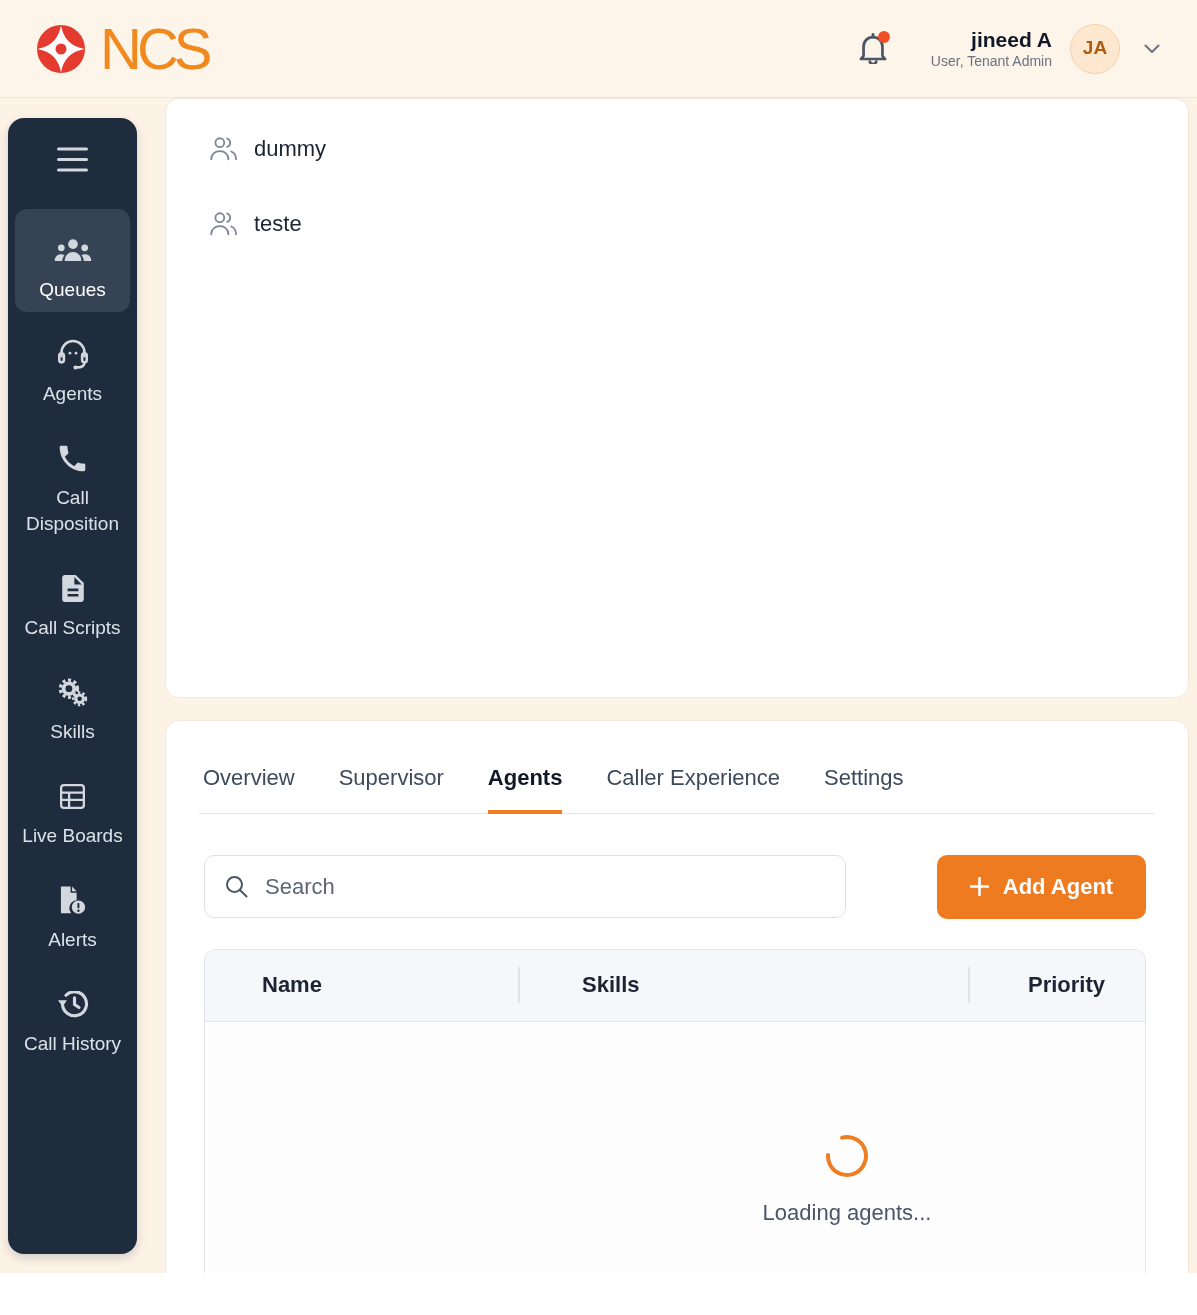 The width and height of the screenshot is (1197, 1315). What do you see at coordinates (361, 985) in the screenshot?
I see `column-header: Name` at bounding box center [361, 985].